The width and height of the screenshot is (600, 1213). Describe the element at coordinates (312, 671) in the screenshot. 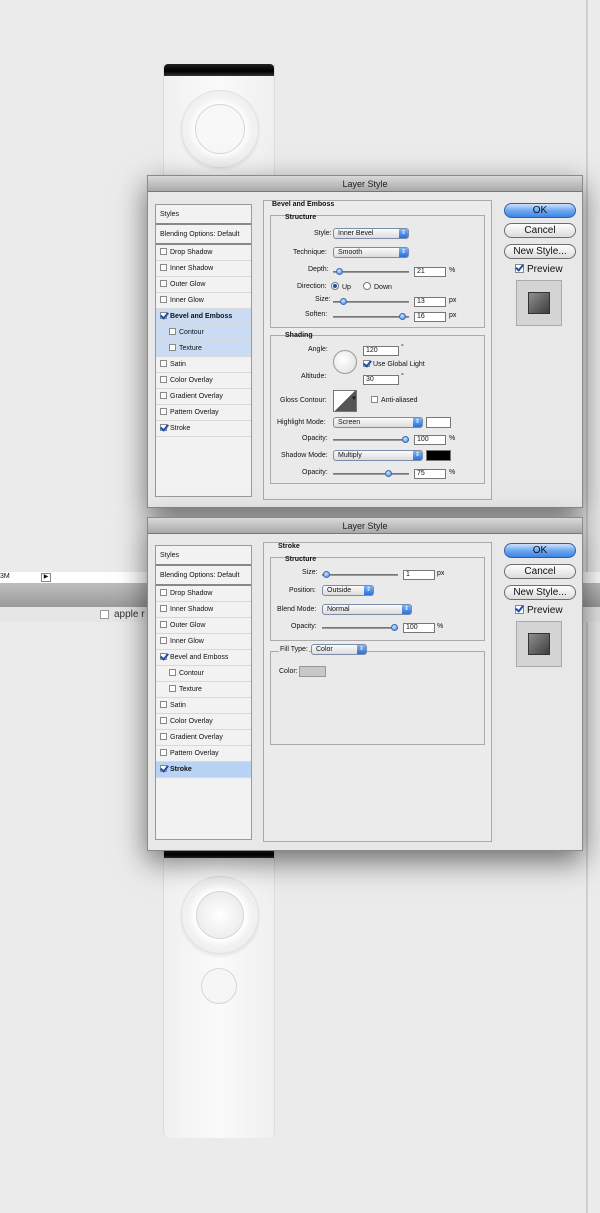

I see `stroke-color-swatch` at that location.